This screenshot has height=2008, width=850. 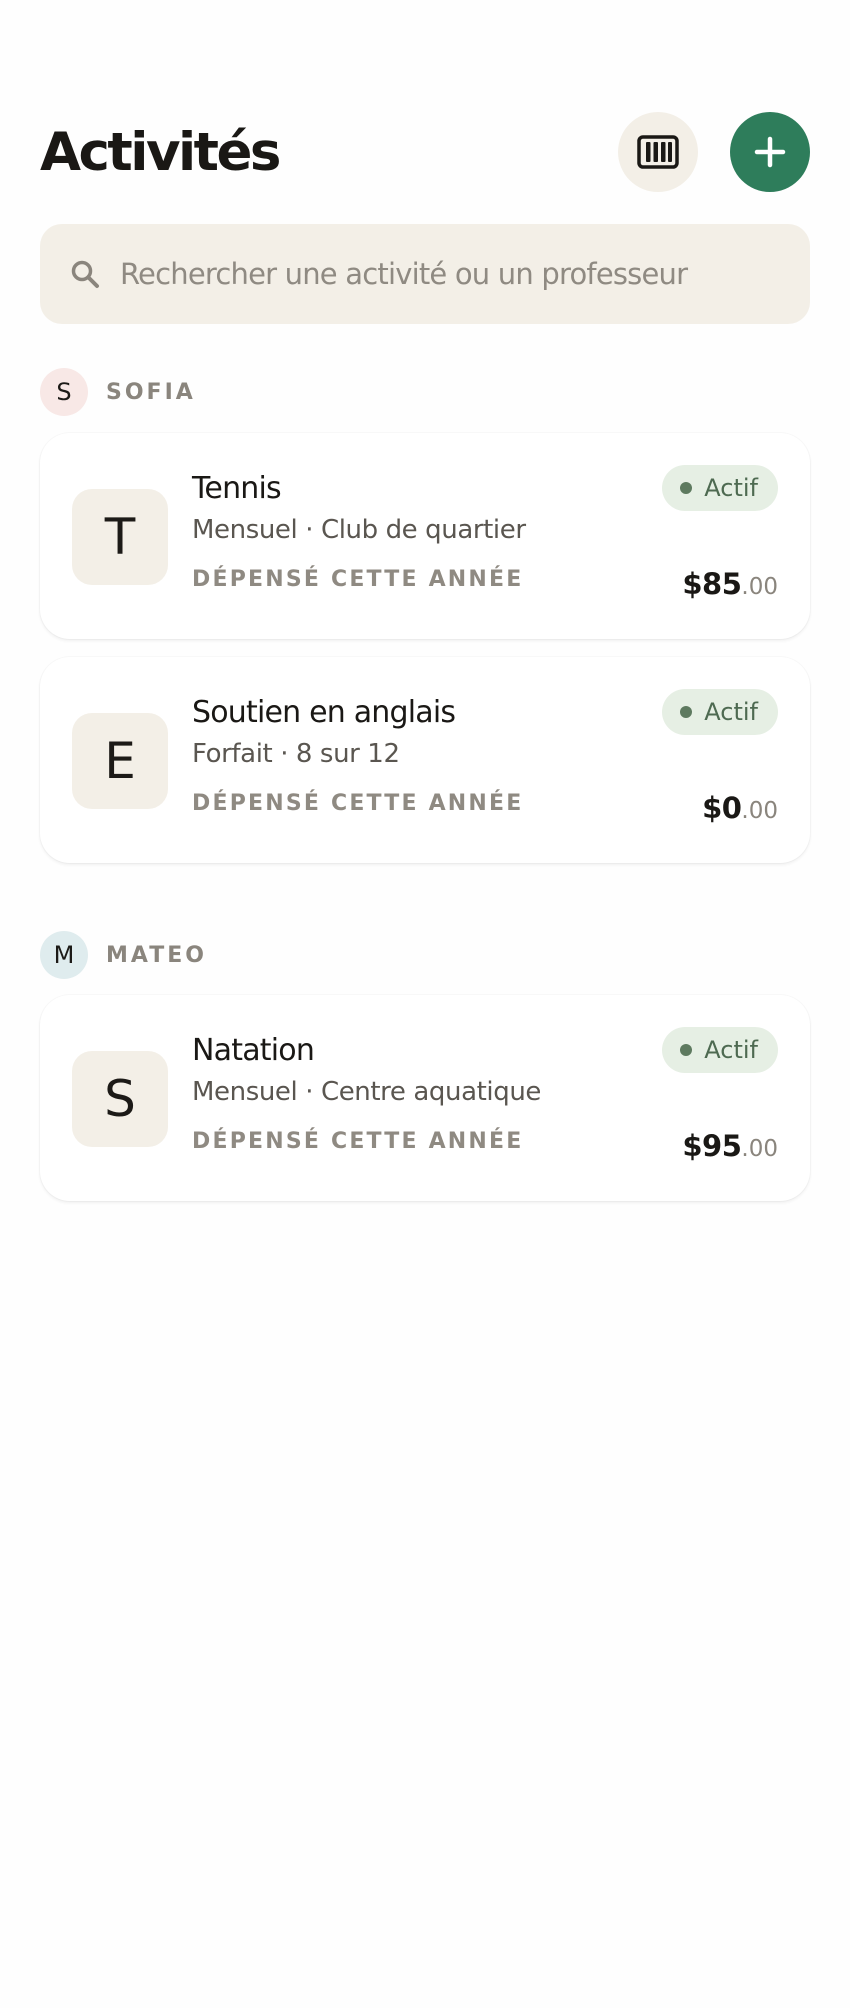 I want to click on plus-icon, so click(x=770, y=152).